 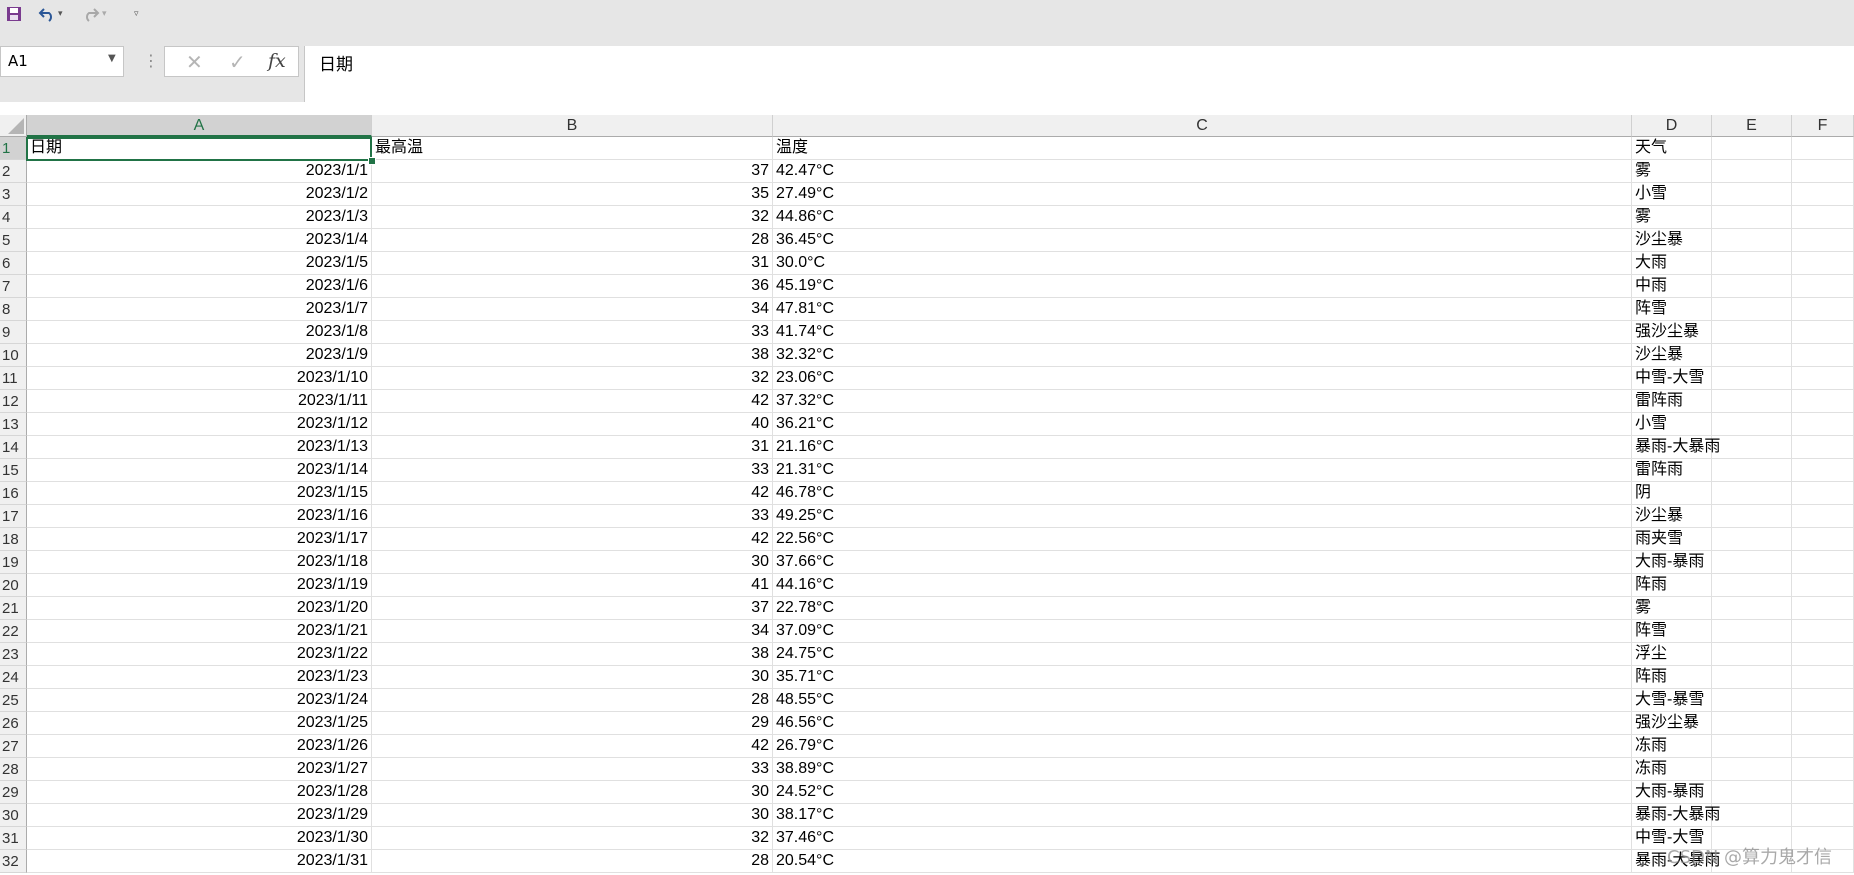 I want to click on cell-f12, so click(x=1823, y=401).